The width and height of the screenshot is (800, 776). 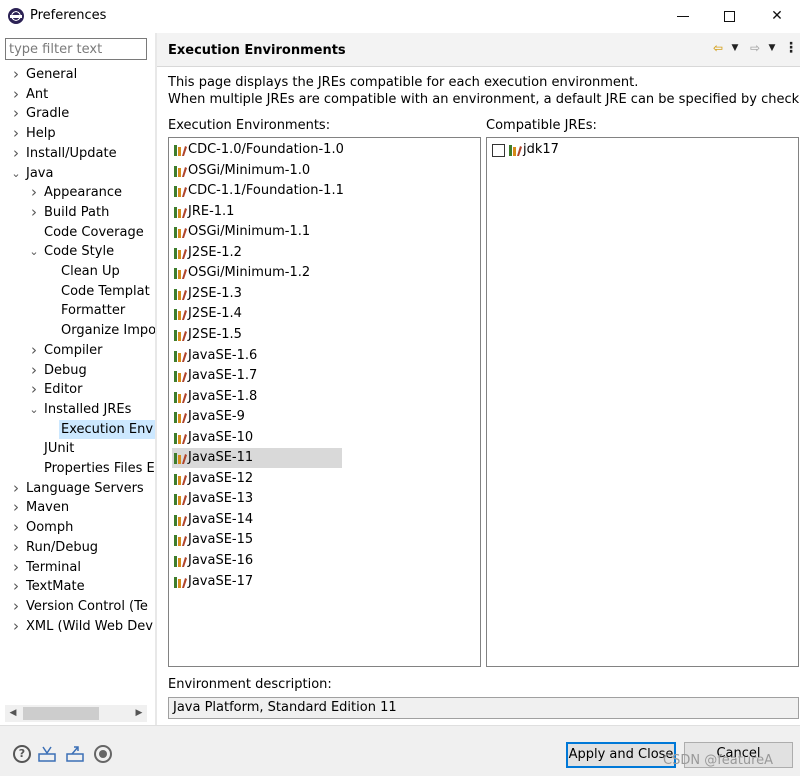 What do you see at coordinates (180, 582) in the screenshot?
I see `environment-icon` at bounding box center [180, 582].